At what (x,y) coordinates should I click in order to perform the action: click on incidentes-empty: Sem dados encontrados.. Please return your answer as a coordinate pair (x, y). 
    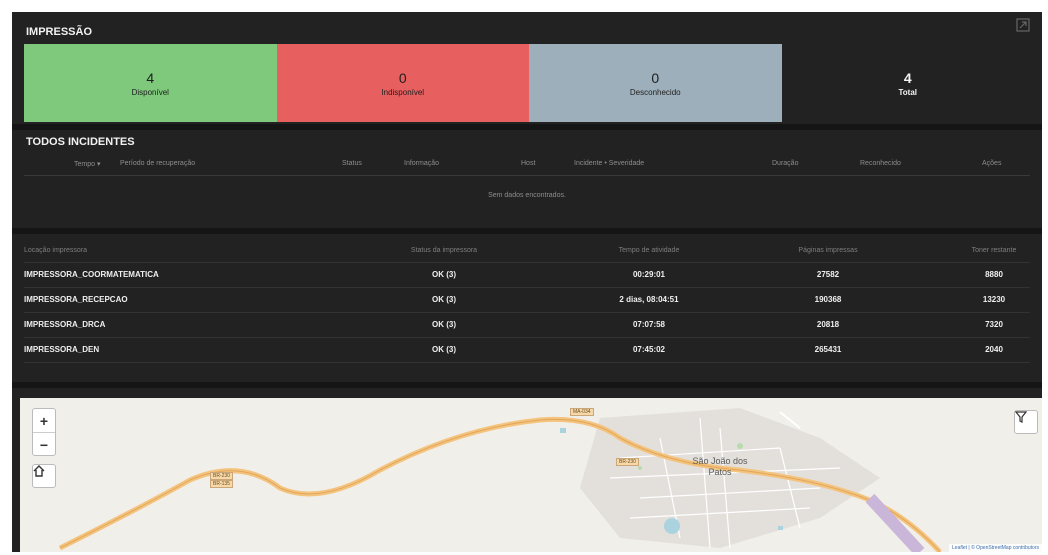
    Looking at the image, I should click on (527, 195).